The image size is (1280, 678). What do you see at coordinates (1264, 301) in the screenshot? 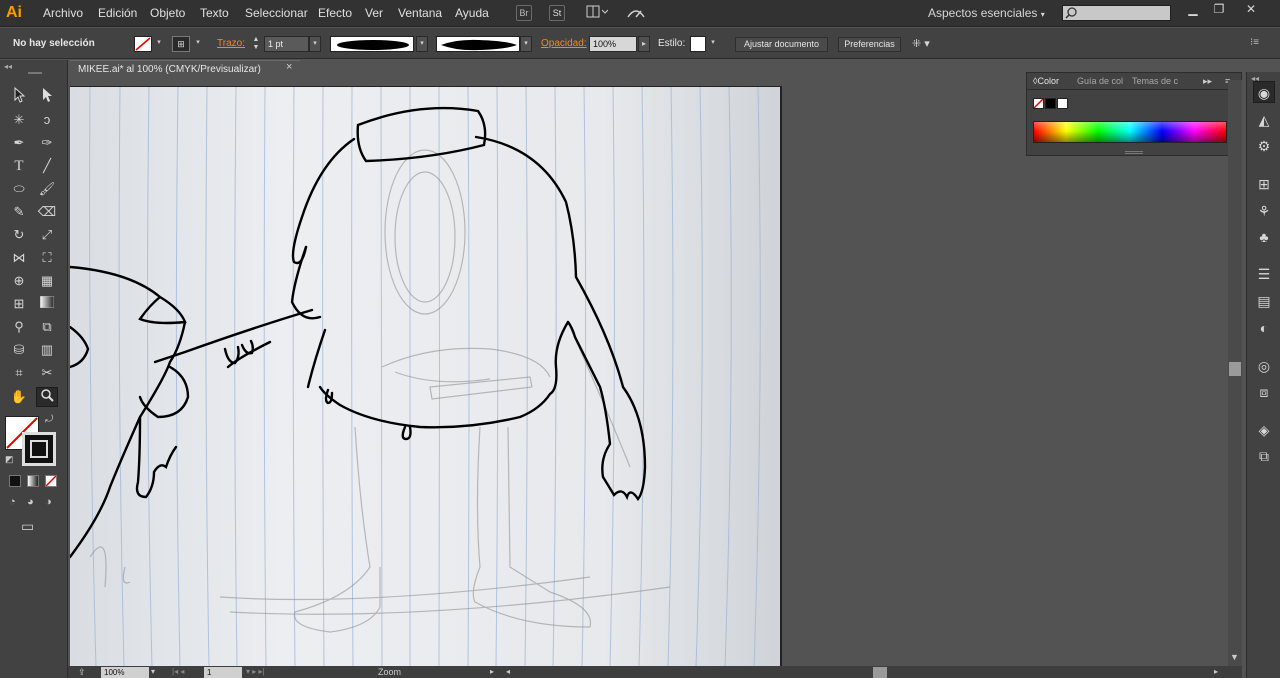
I see `gradient-icon: ▤` at bounding box center [1264, 301].